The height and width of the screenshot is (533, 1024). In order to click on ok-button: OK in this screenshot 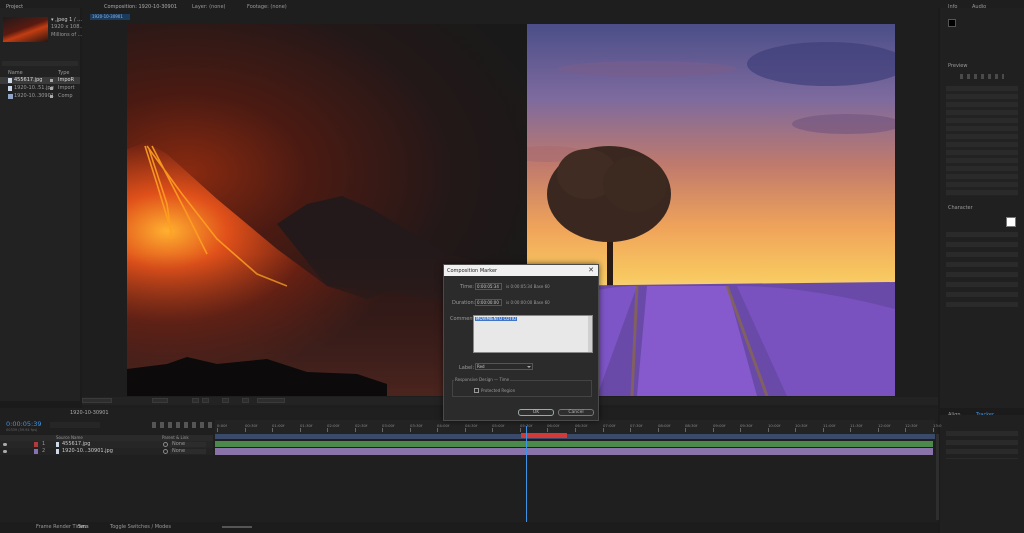, I will do `click(536, 412)`.